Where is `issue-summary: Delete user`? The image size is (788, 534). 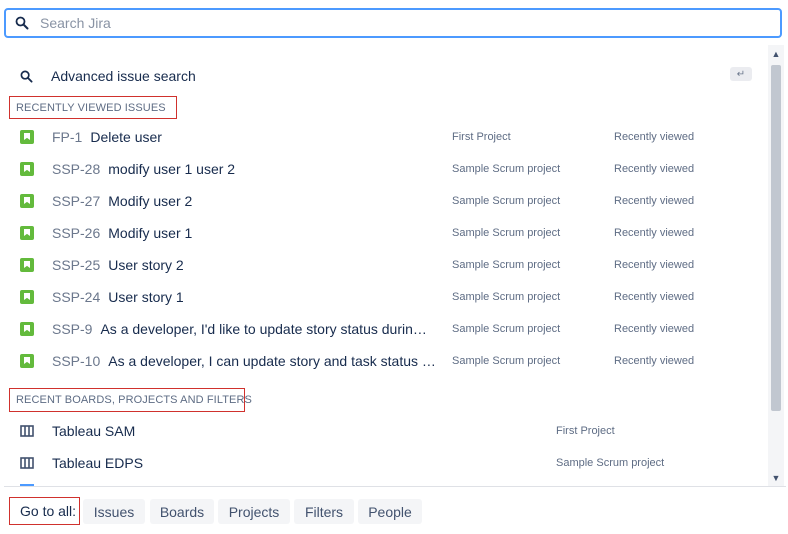
issue-summary: Delete user is located at coordinates (126, 137).